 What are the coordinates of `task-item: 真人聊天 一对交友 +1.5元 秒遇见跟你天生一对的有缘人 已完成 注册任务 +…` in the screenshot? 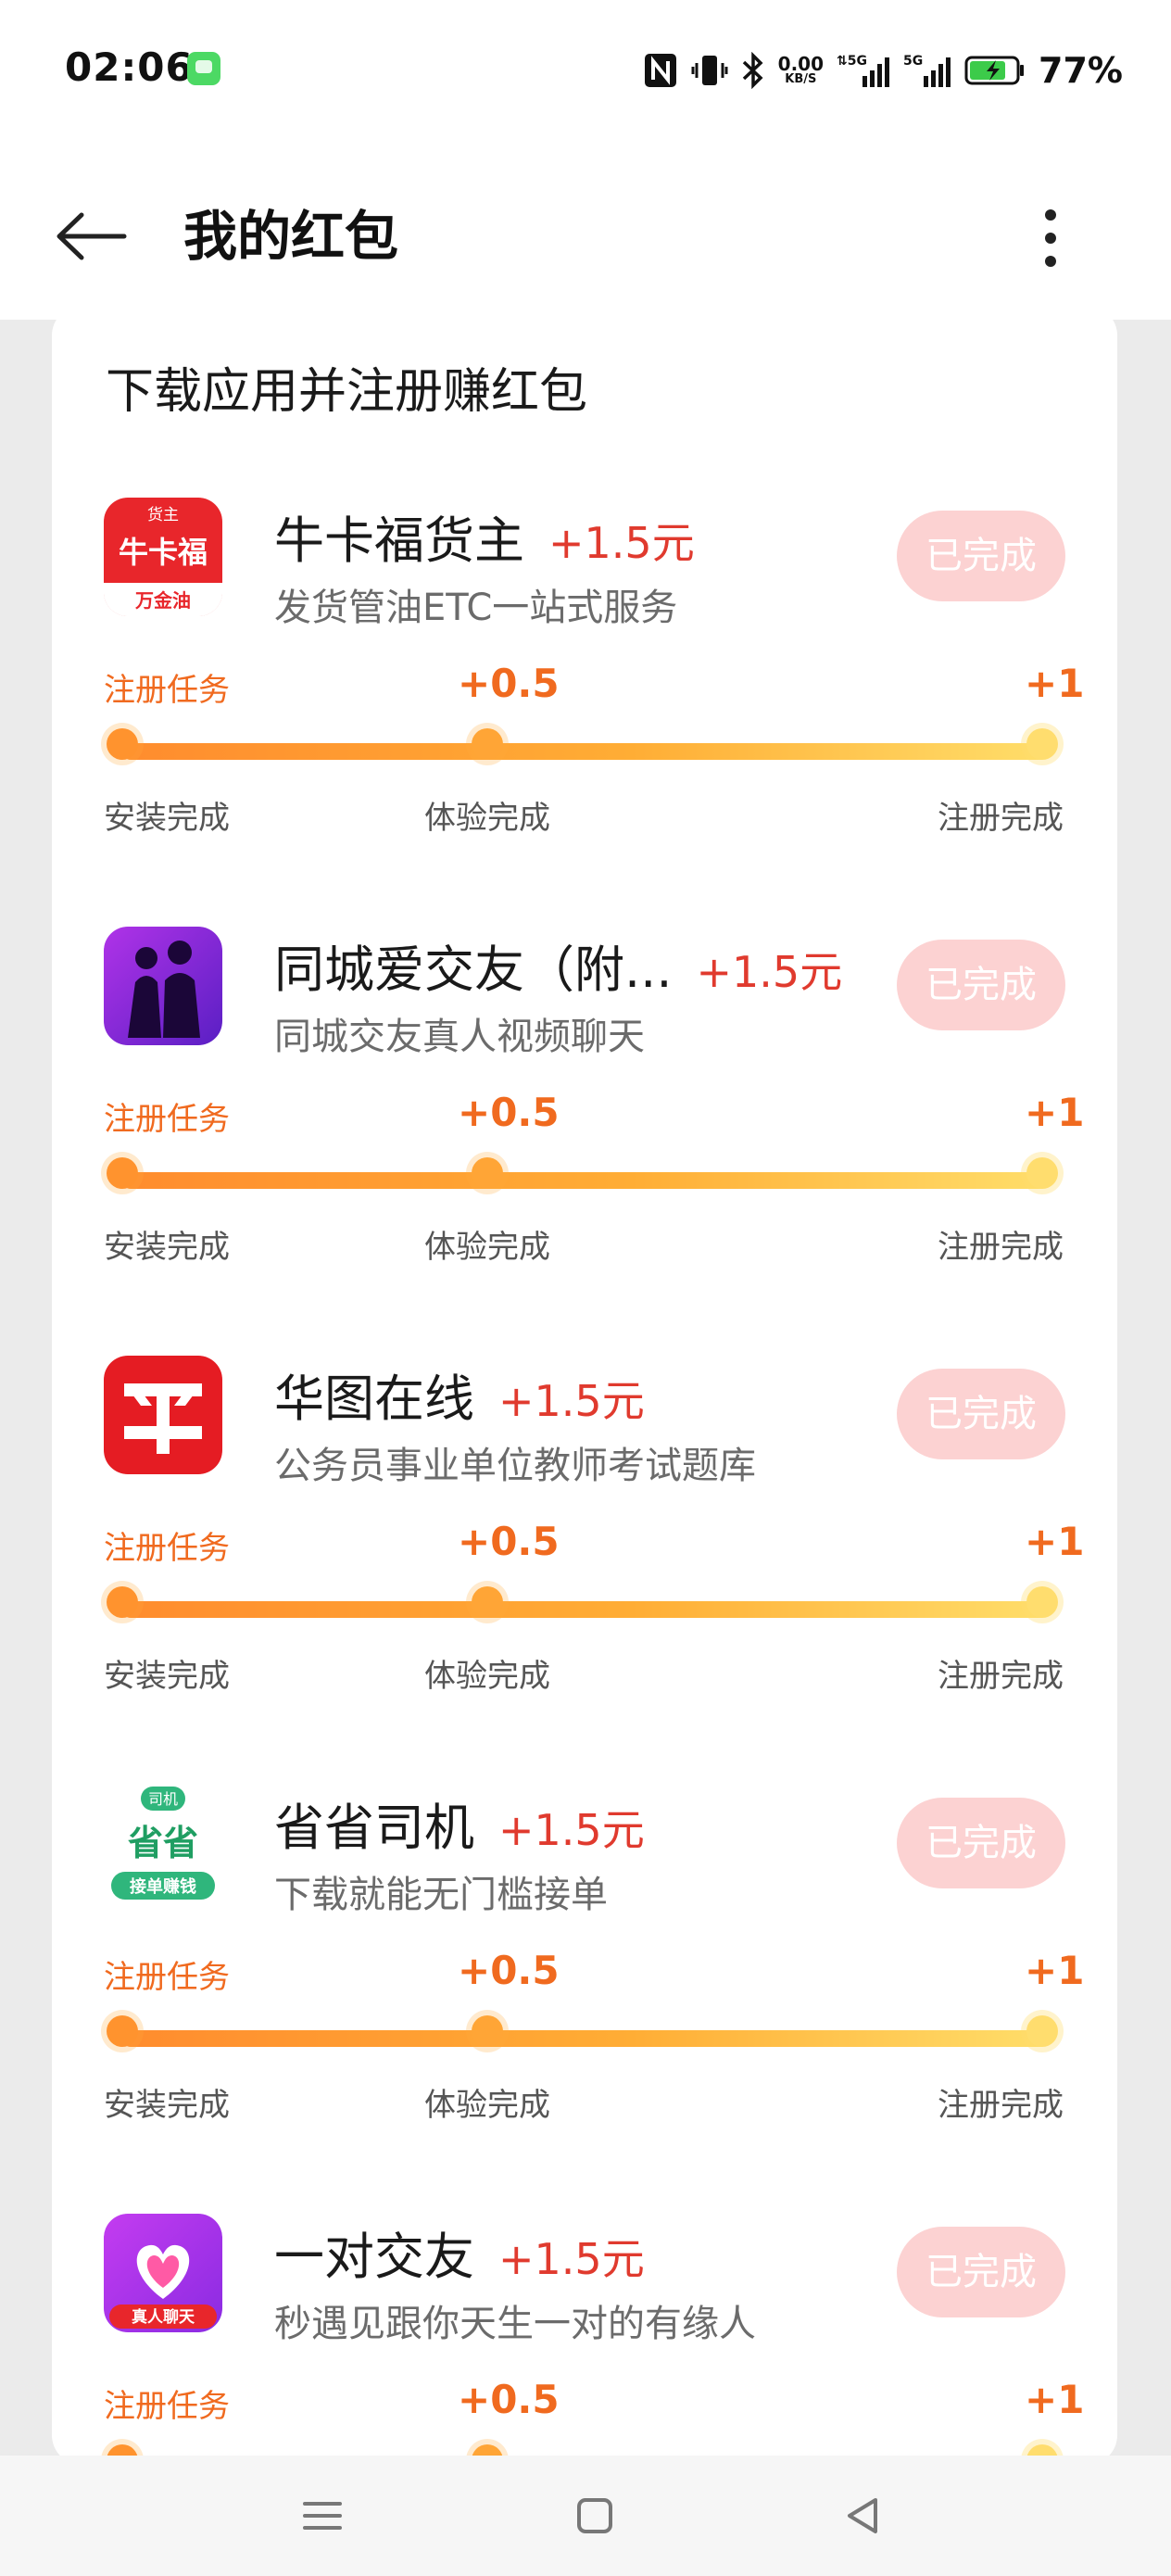 It's located at (584, 2340).